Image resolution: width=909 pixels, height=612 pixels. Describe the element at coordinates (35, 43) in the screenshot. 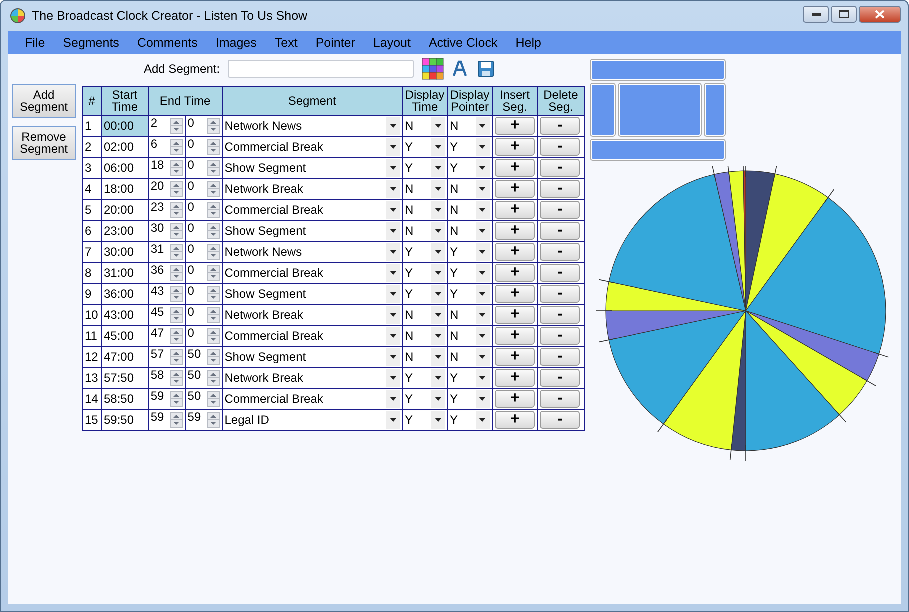

I see `menu-item: File` at that location.